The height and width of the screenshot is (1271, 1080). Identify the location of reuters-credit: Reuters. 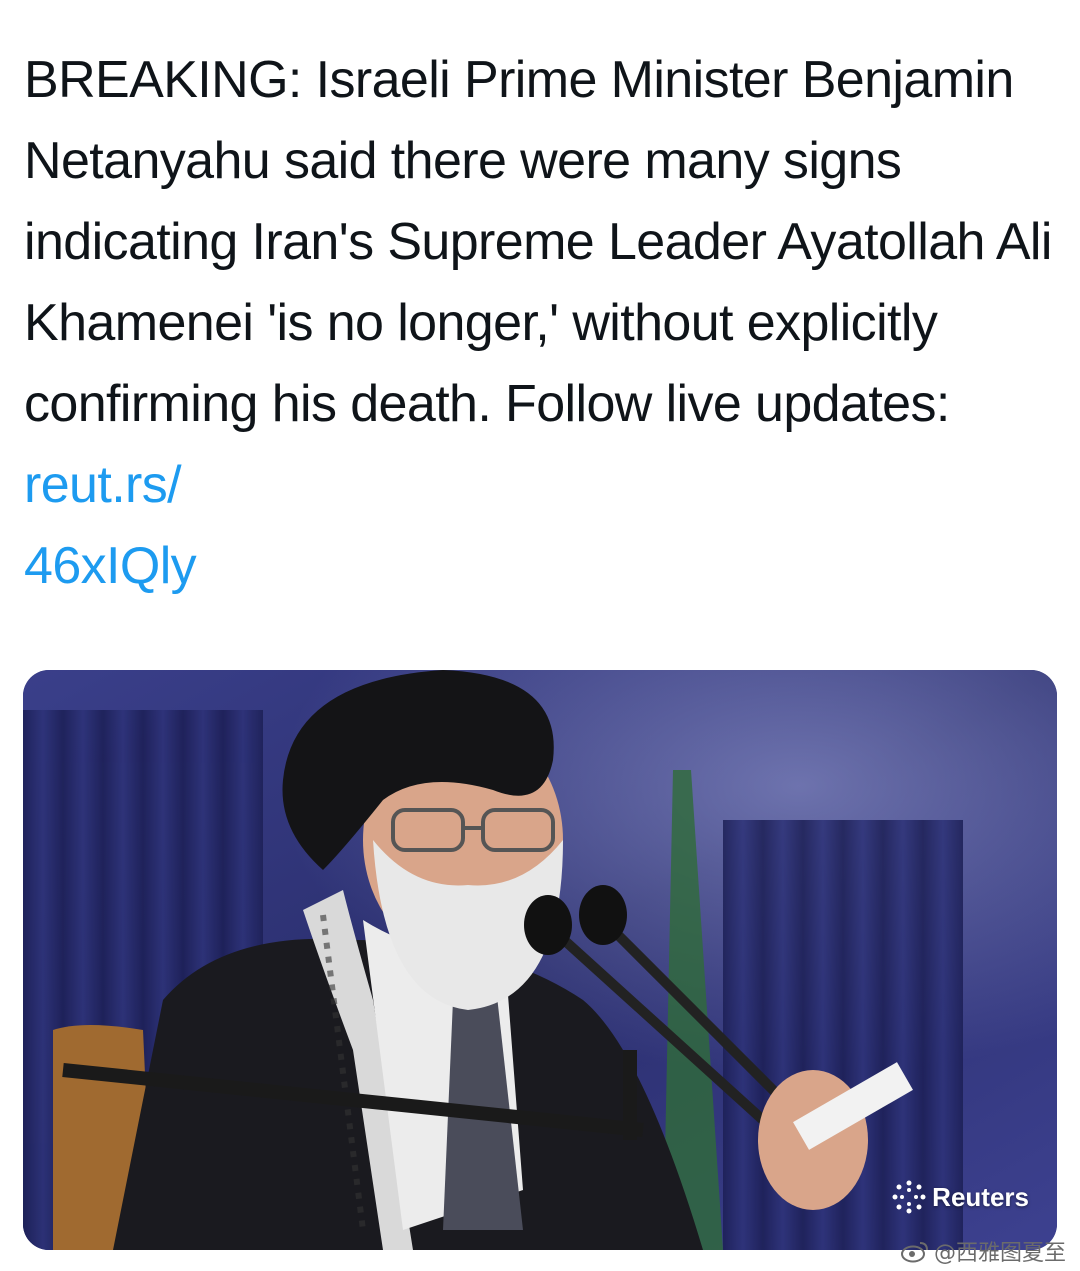
(960, 1197).